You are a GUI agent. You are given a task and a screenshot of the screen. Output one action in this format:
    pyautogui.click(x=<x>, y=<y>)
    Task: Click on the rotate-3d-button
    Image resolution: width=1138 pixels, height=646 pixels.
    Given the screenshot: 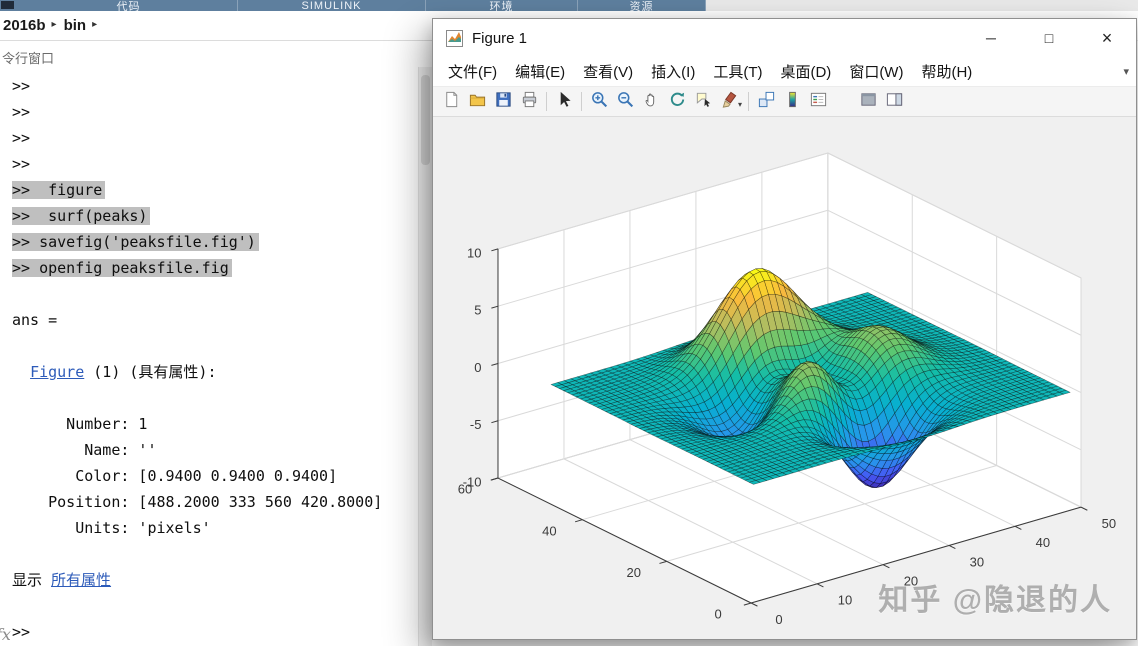 What is the action you would take?
    pyautogui.click(x=677, y=102)
    